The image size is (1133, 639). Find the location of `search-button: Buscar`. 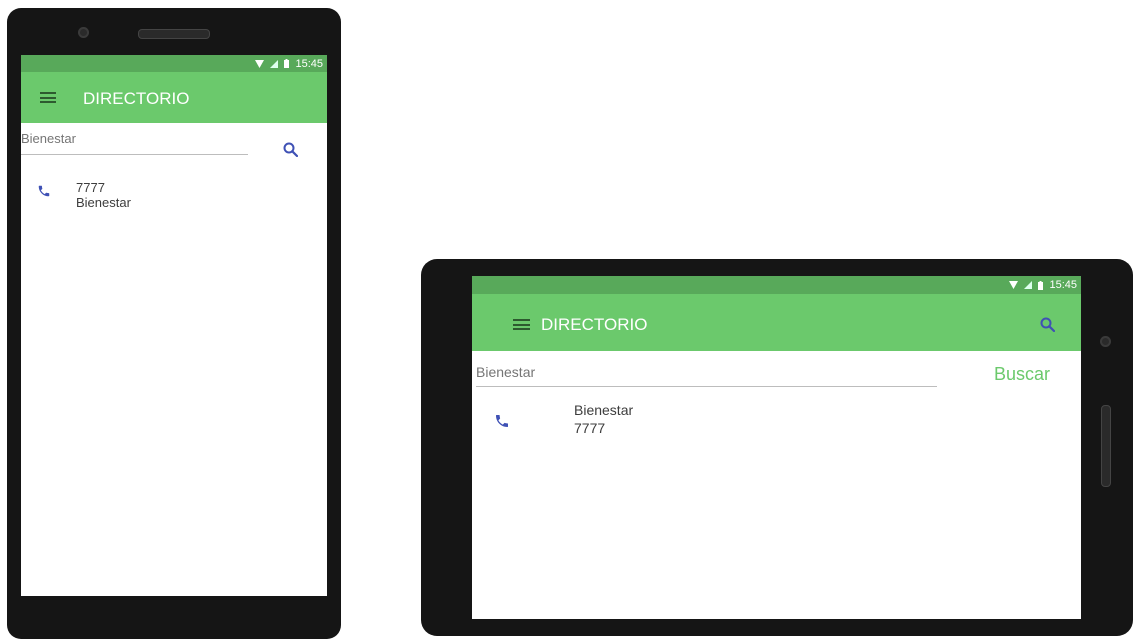

search-button: Buscar is located at coordinates (1022, 374).